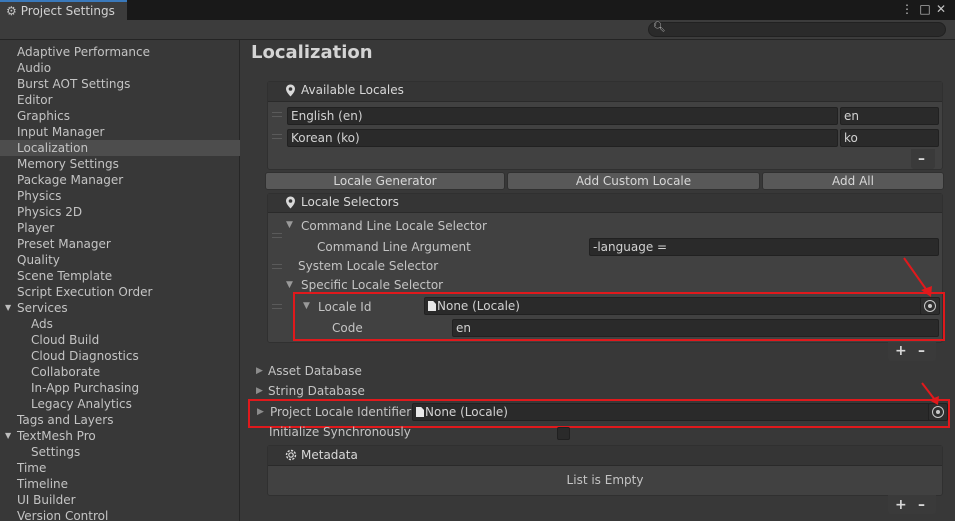 This screenshot has width=955, height=521. What do you see at coordinates (66, 372) in the screenshot?
I see `sidebar-item-label: Collaborate` at bounding box center [66, 372].